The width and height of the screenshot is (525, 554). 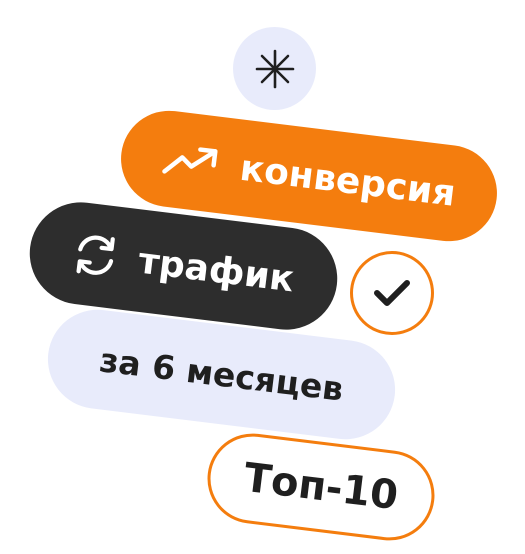 I want to click on conversion-label: конверсия, so click(x=347, y=181).